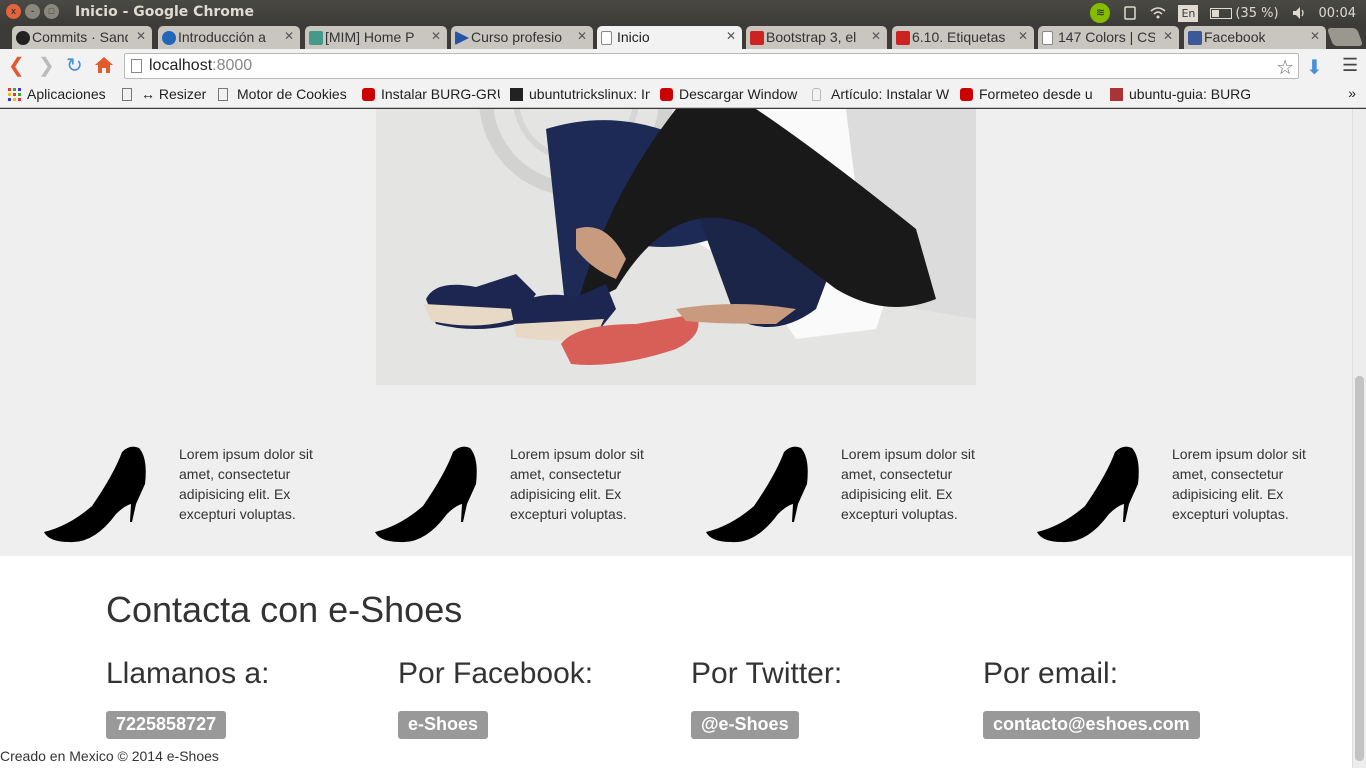 The image size is (1366, 768). What do you see at coordinates (1337, 13) in the screenshot?
I see `clock: 00:04` at bounding box center [1337, 13].